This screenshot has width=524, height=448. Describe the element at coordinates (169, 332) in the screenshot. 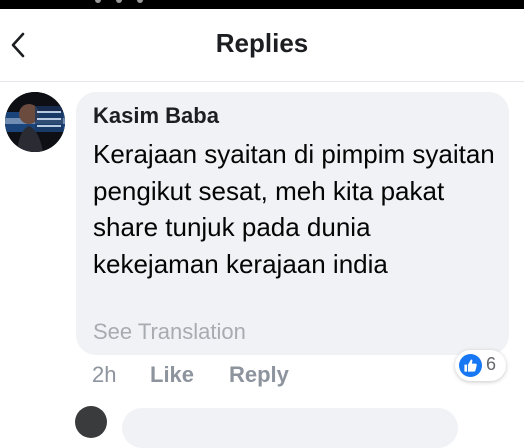

I see `see-translation-link: See Translation` at that location.